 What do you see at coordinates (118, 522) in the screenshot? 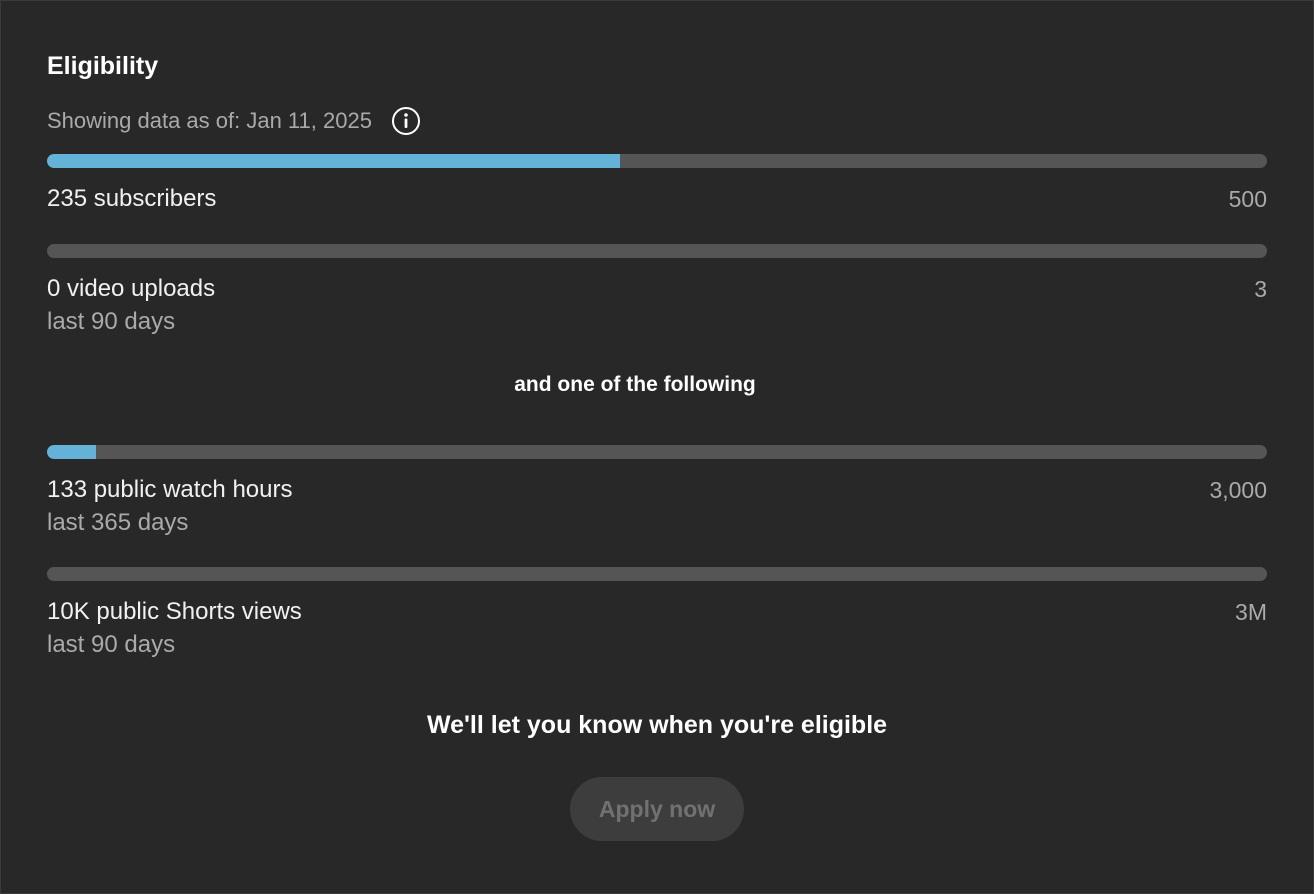
I see `metric-sublabel: last 365 days` at bounding box center [118, 522].